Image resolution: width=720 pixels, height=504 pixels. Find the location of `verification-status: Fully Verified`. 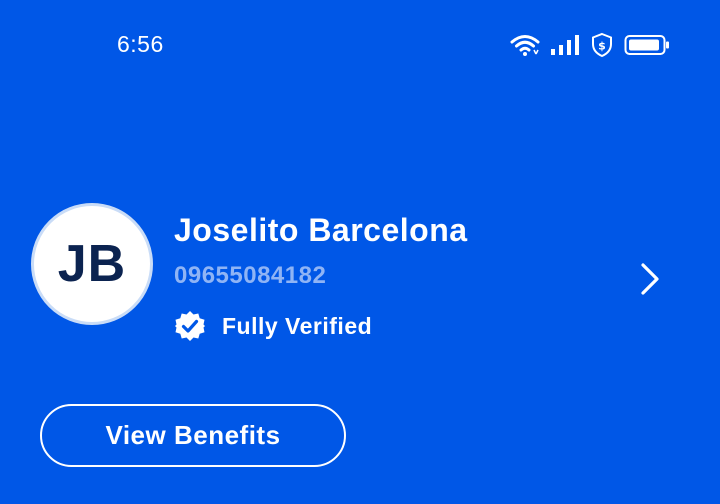

verification-status: Fully Verified is located at coordinates (273, 326).